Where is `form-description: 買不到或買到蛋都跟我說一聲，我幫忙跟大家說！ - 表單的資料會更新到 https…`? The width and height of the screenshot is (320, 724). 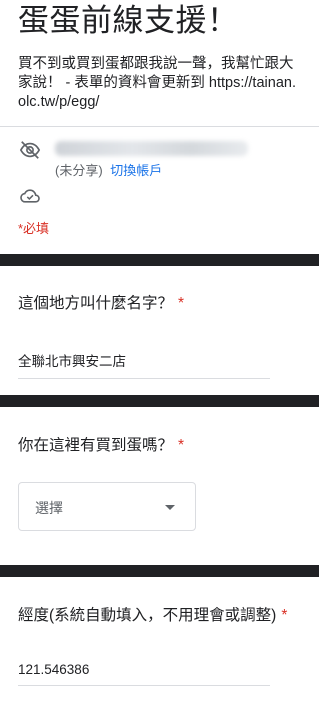 form-description: 買不到或買到蛋都跟我說一聲，我幫忙跟大家說！ - 表單的資料會更新到 https… is located at coordinates (157, 83).